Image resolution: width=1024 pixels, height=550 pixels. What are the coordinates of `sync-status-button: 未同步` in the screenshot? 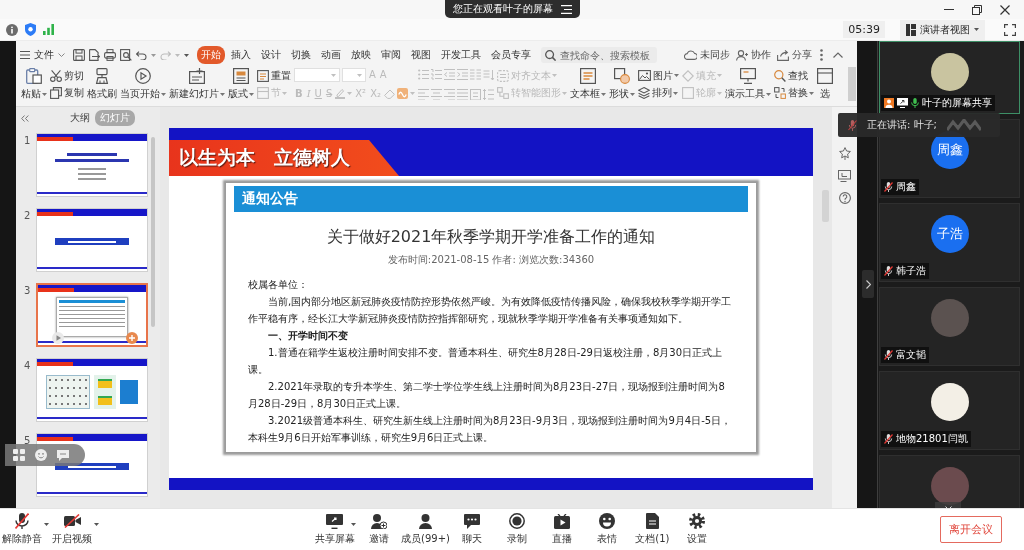 It's located at (707, 55).